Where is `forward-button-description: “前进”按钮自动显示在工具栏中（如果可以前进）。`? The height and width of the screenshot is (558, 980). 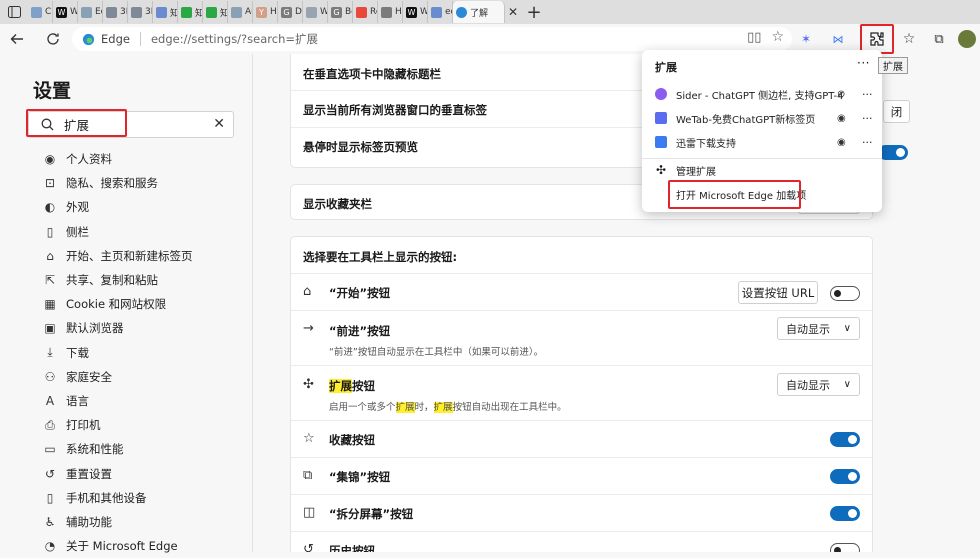 forward-button-description: “前进”按钮自动显示在工具栏中（如果可以前进）。 is located at coordinates (436, 352).